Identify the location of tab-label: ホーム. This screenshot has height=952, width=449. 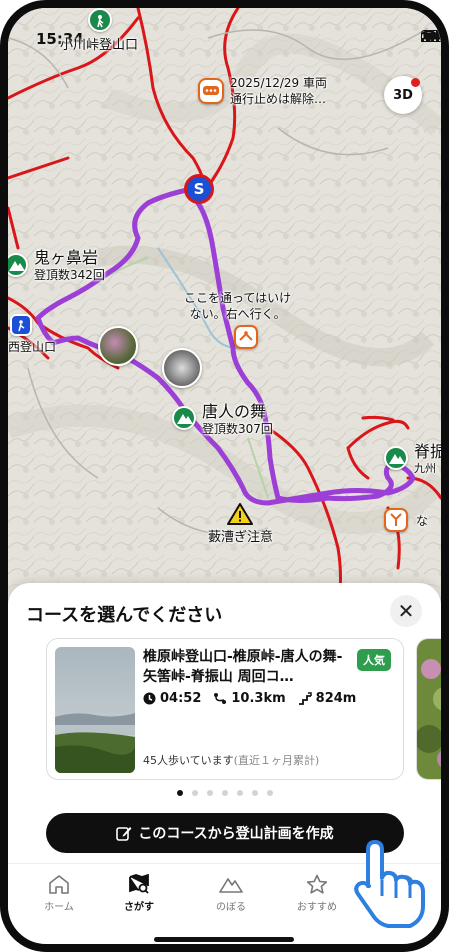
(59, 907).